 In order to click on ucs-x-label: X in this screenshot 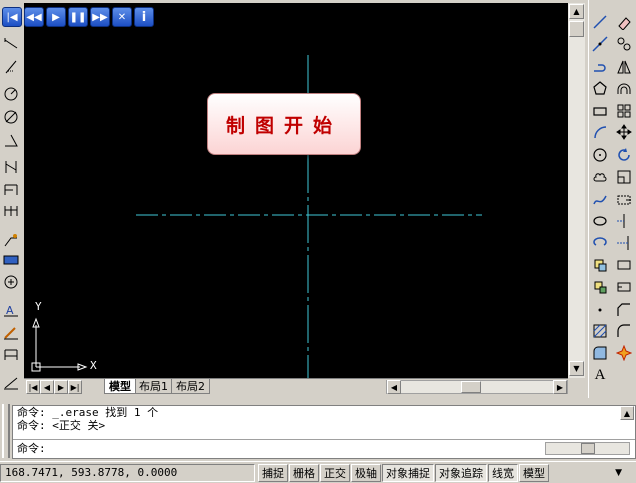, I will do `click(93, 365)`.